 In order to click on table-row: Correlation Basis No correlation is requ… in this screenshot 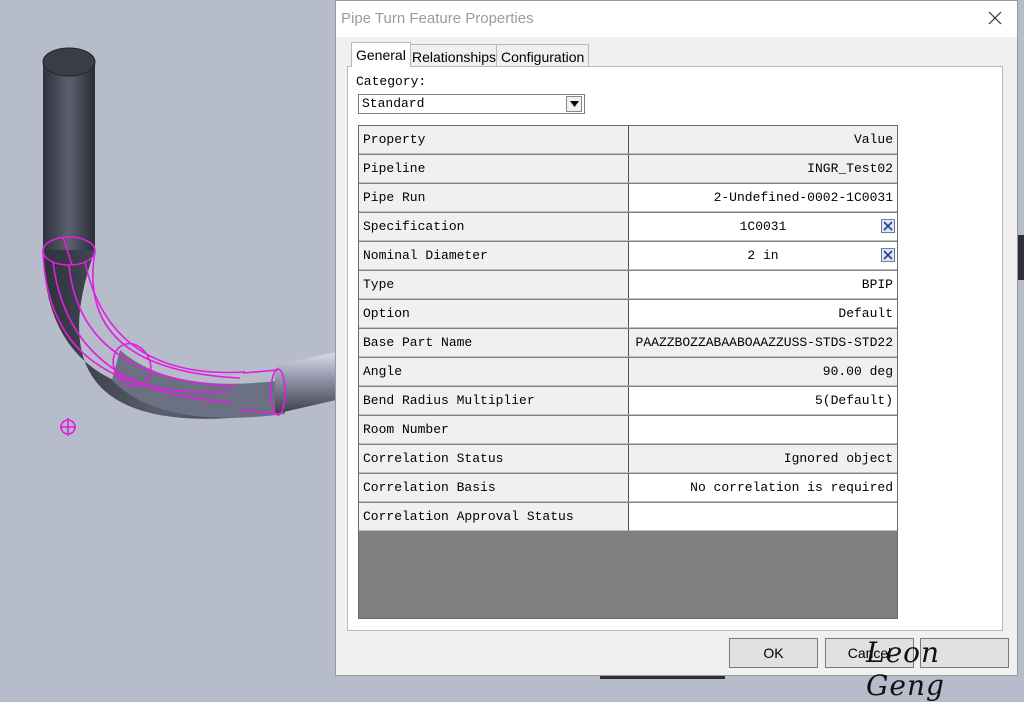, I will do `click(628, 488)`.